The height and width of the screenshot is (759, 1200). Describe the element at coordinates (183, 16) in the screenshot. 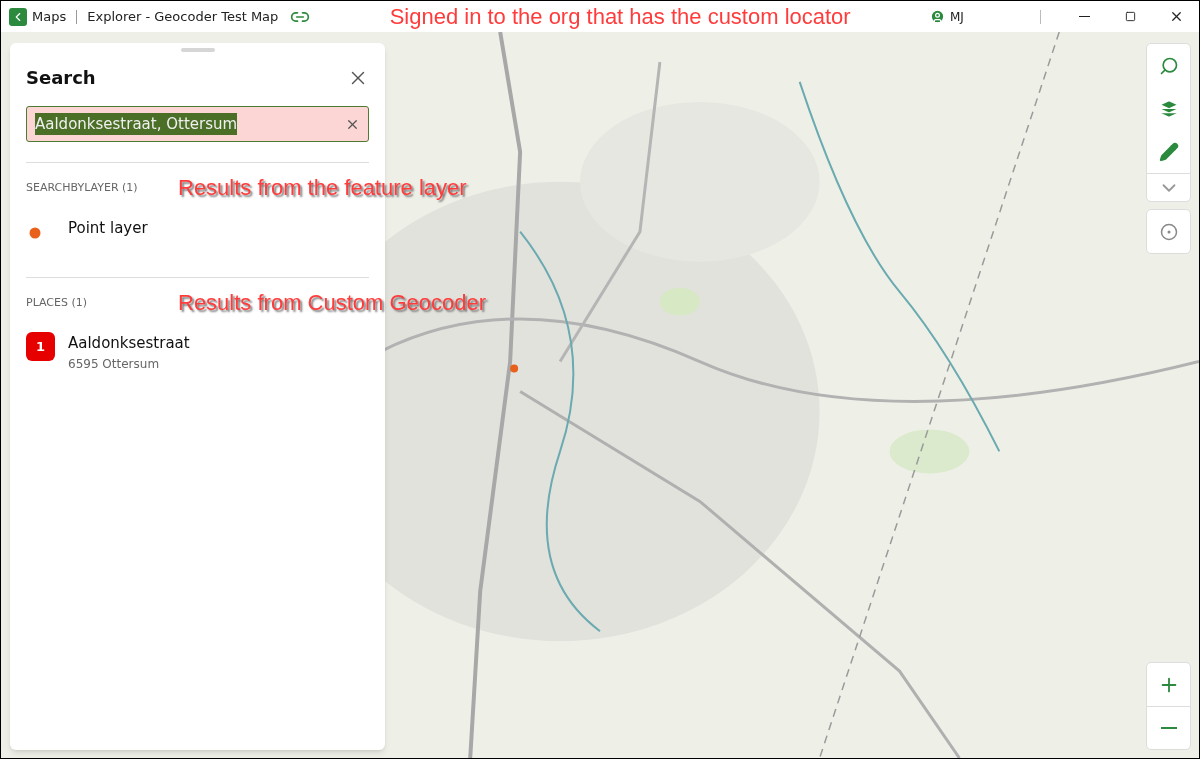

I see `window-title: Explorer - Geocoder Test Map` at that location.